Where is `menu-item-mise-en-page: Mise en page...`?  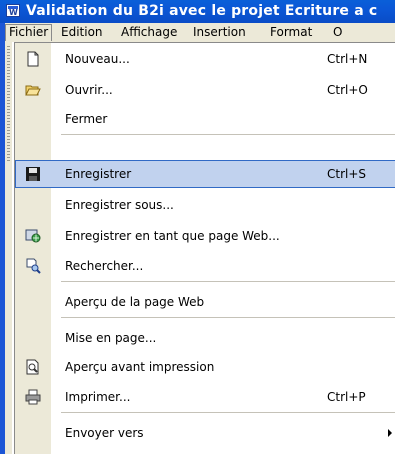 menu-item-mise-en-page: Mise en page... is located at coordinates (205, 337).